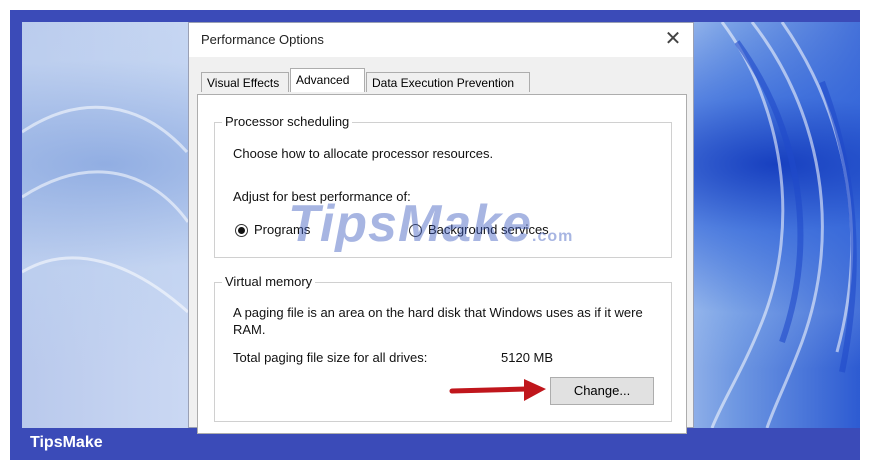 This screenshot has width=870, height=470. What do you see at coordinates (497, 390) in the screenshot?
I see `red-arrow-annotation` at bounding box center [497, 390].